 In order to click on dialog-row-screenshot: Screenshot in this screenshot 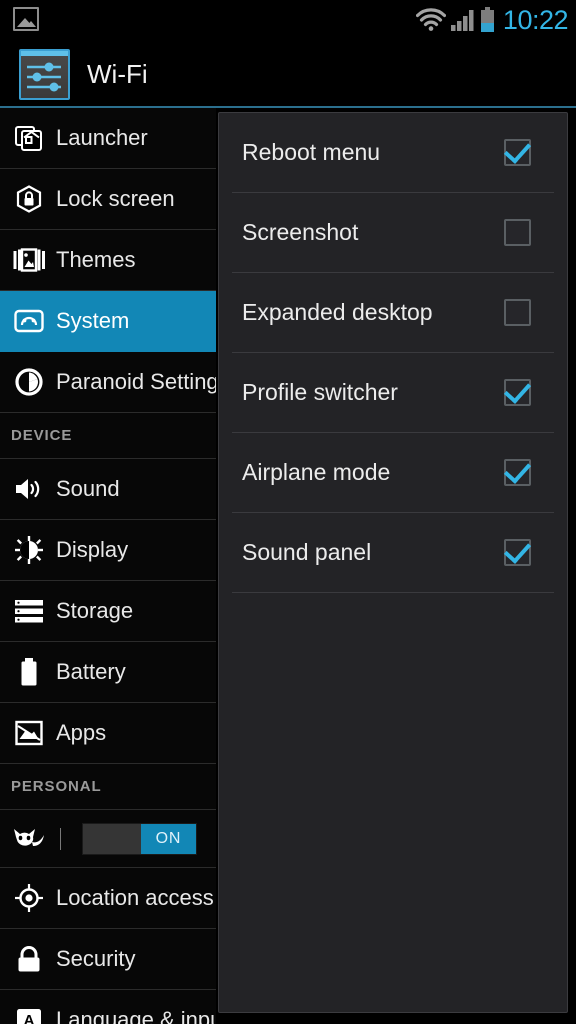, I will do `click(393, 233)`.